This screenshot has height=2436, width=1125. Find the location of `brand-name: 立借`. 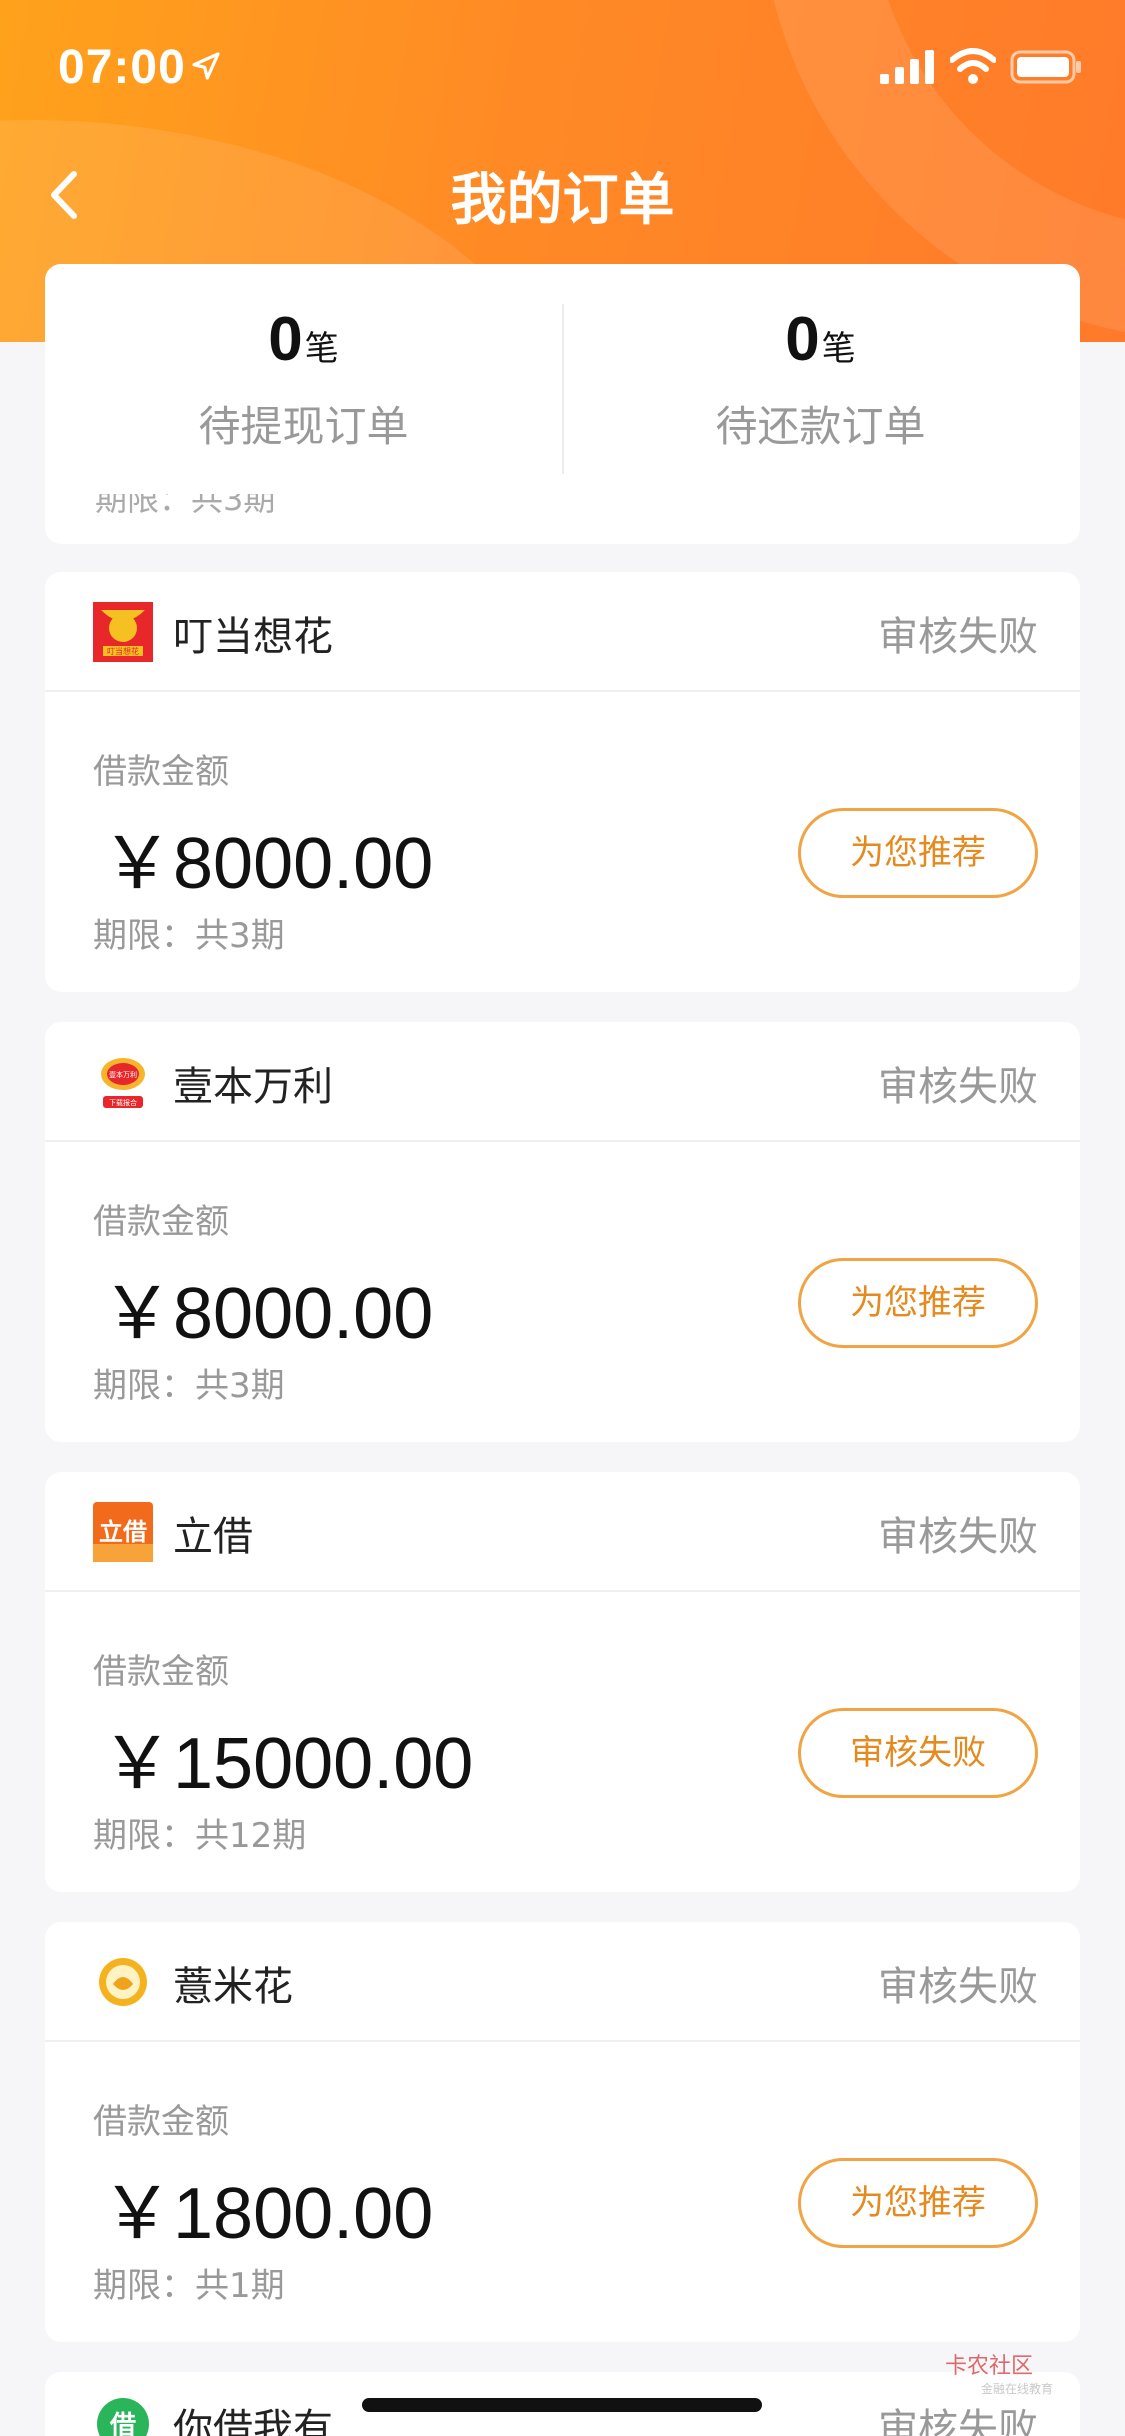

brand-name: 立借 is located at coordinates (213, 1537).